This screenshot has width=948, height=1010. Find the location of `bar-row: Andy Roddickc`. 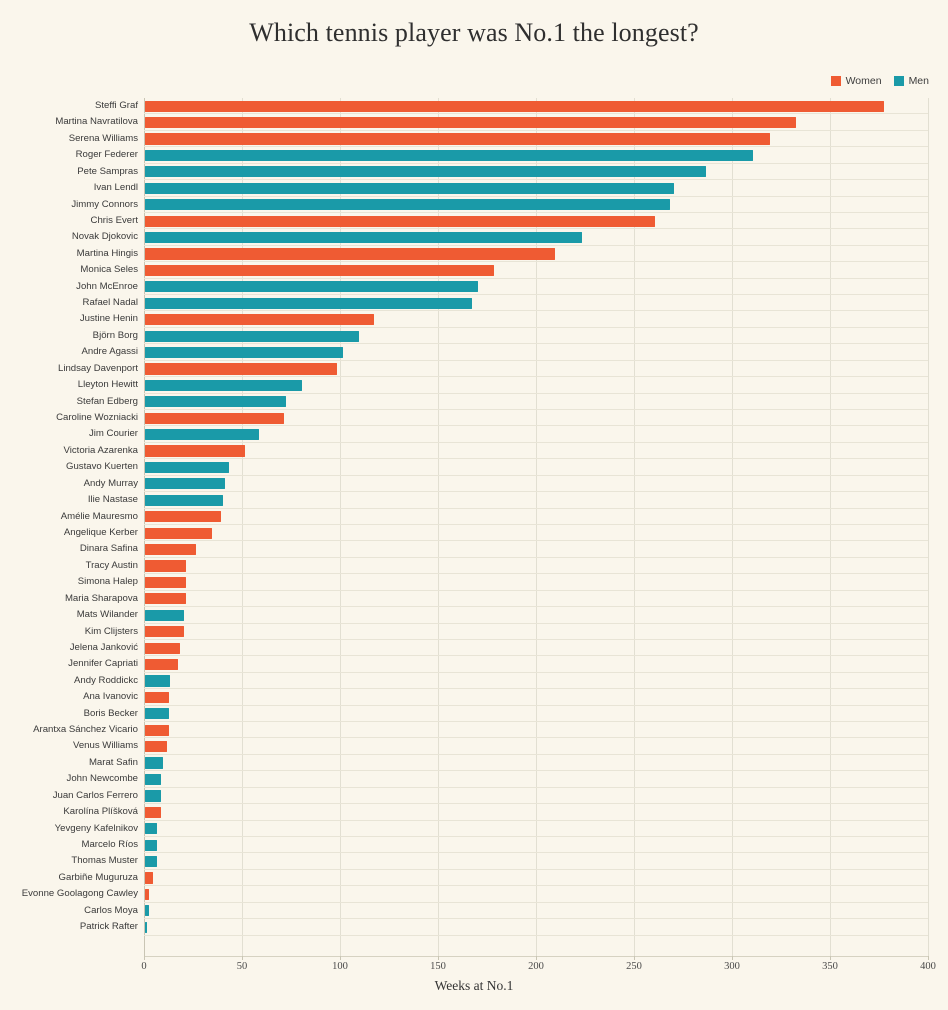

bar-row: Andy Roddickc is located at coordinates (474, 681).